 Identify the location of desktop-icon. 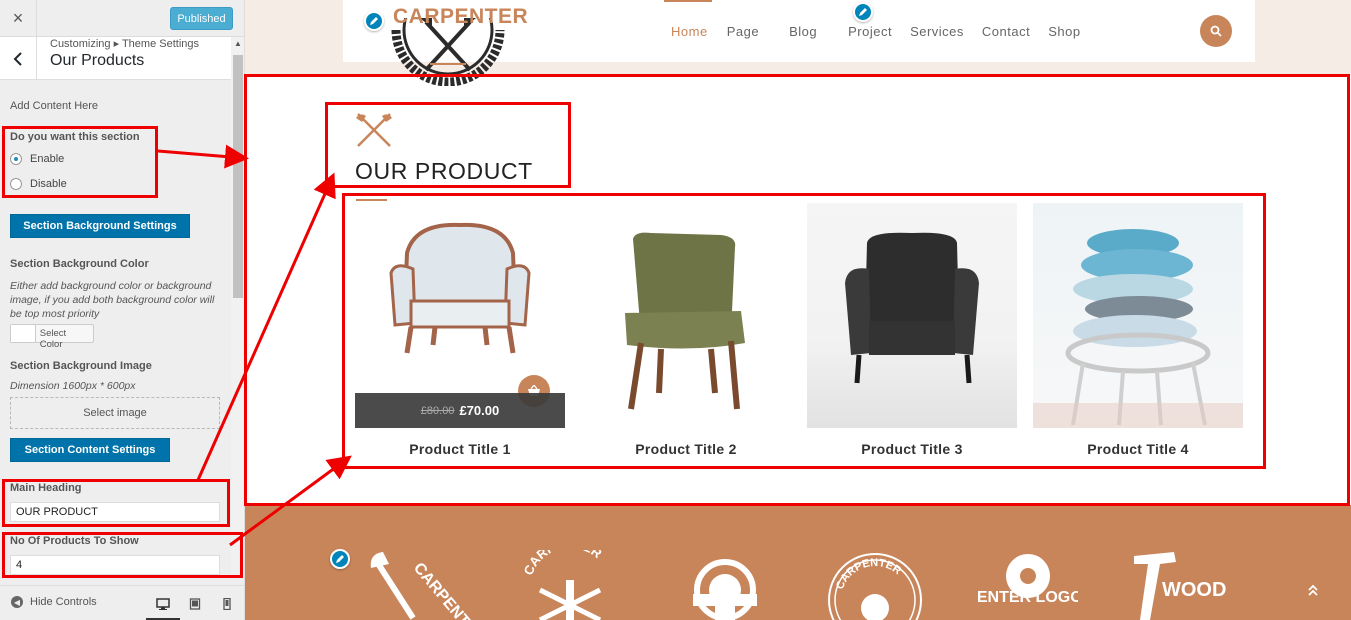
(163, 604).